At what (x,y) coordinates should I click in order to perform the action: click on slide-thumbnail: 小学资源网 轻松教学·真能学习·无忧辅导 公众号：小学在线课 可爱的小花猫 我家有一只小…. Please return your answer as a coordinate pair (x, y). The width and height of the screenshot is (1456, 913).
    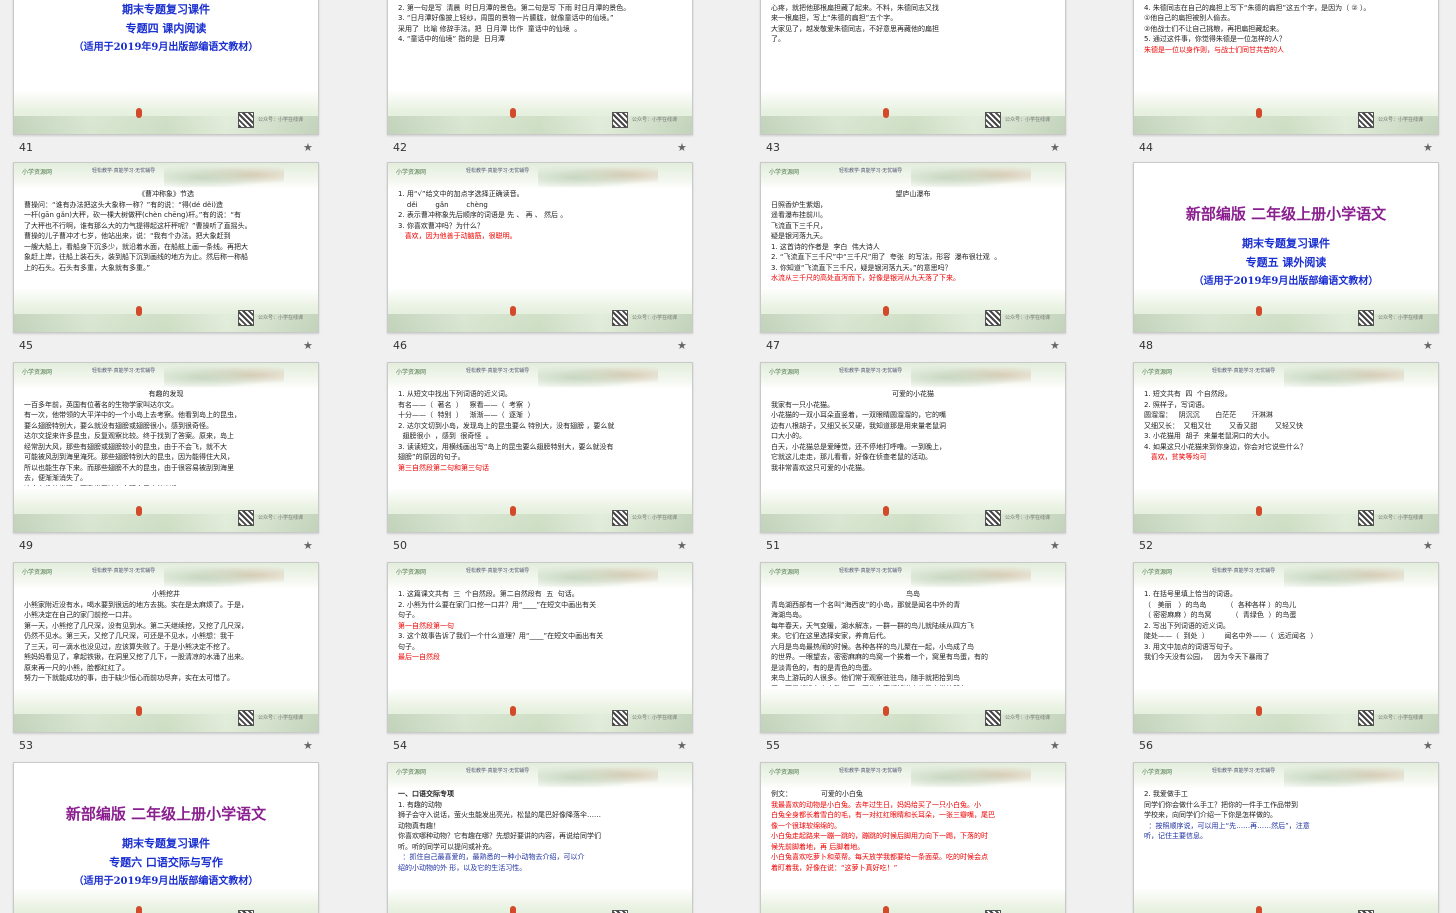
    Looking at the image, I should click on (913, 447).